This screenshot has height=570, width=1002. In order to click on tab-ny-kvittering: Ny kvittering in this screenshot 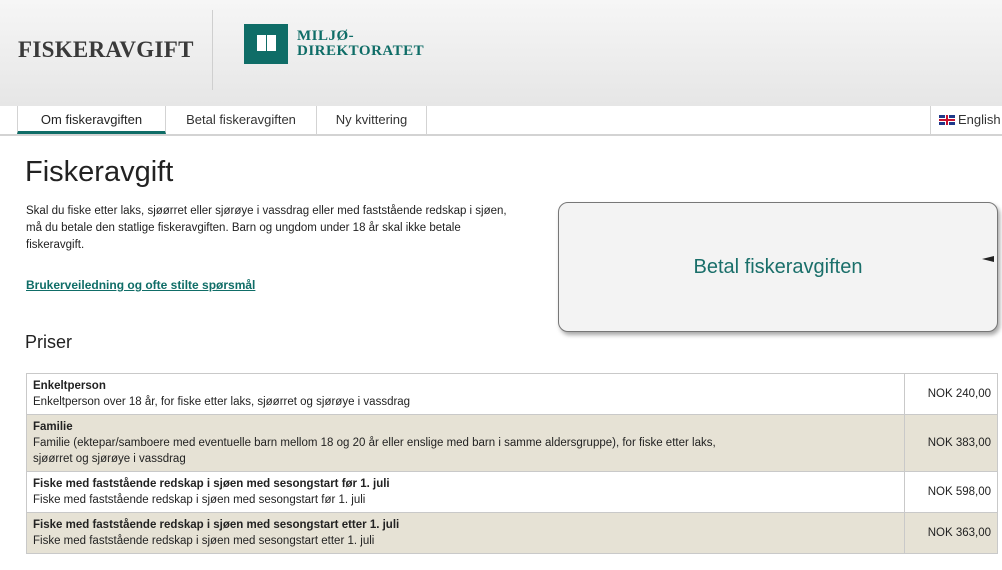, I will do `click(372, 120)`.